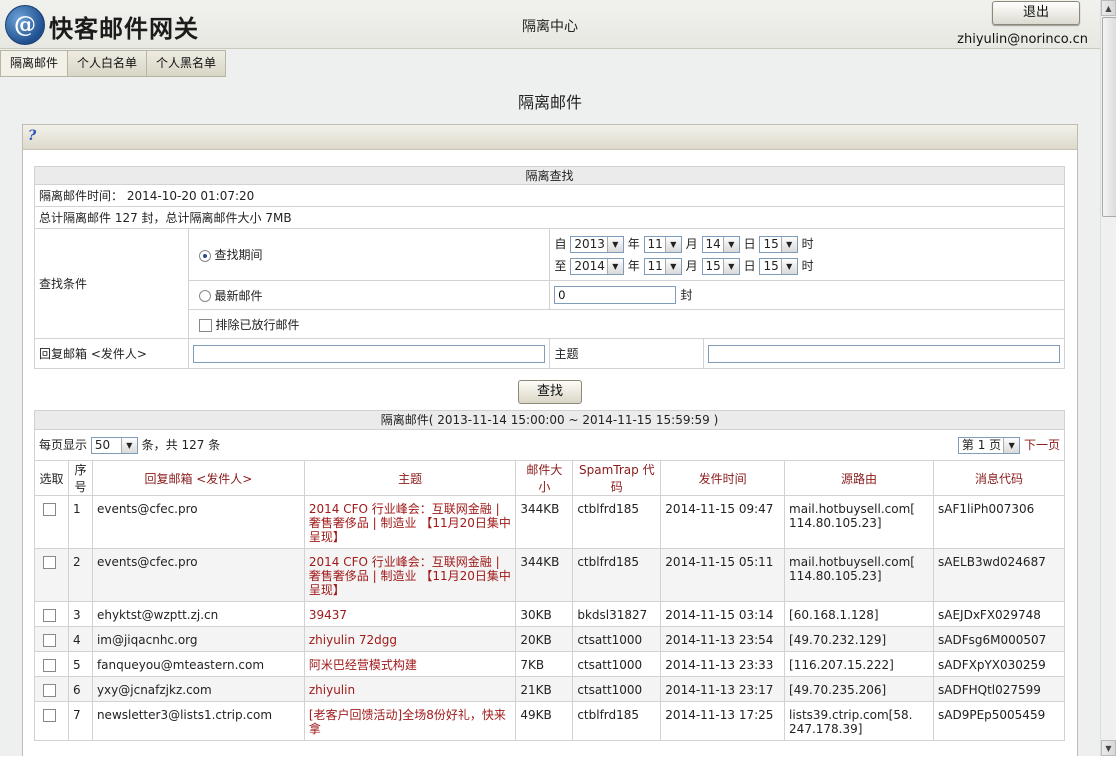  I want to click on latest-count-cell: 封, so click(807, 295).